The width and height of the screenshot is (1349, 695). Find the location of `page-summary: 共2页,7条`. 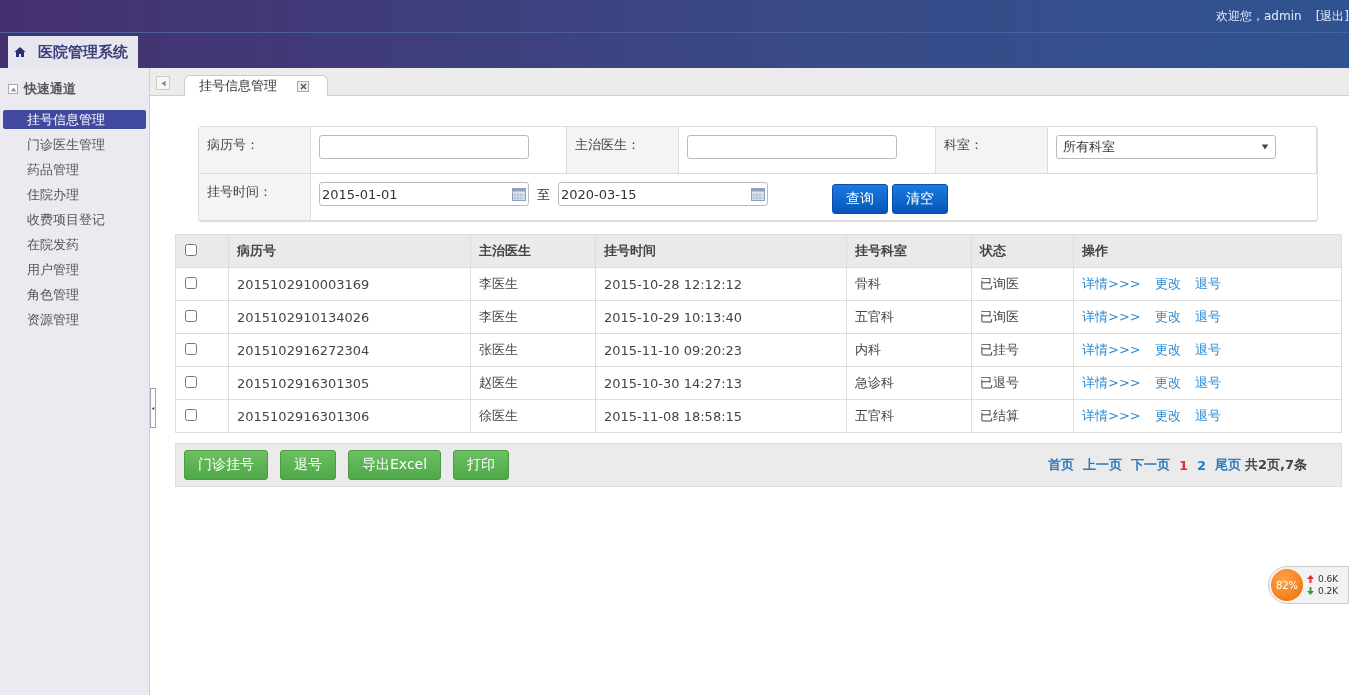

page-summary: 共2页,7条 is located at coordinates (1275, 465).